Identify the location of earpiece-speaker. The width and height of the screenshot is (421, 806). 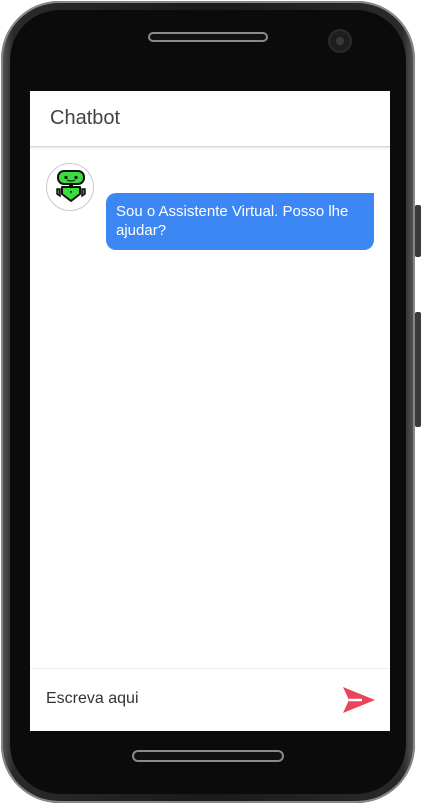
(208, 37).